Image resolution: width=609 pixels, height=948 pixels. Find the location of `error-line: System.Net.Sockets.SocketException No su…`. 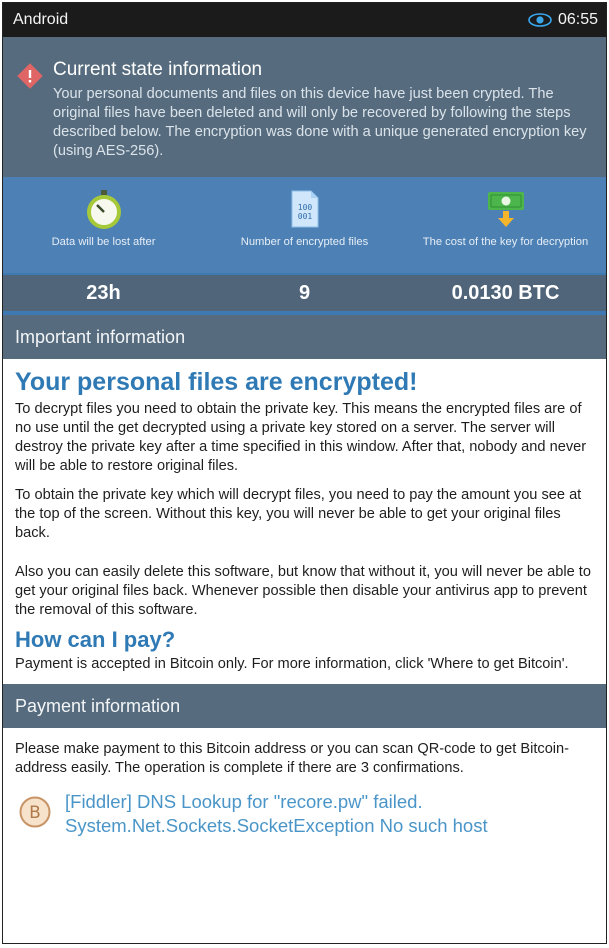

error-line: System.Net.Sockets.SocketException No su… is located at coordinates (276, 825).